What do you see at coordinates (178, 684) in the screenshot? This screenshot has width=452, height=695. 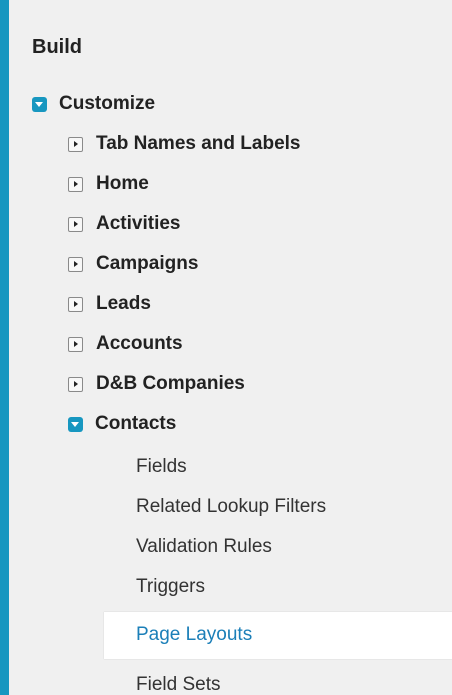 I see `tree-leaf-field-sets: Field Sets` at bounding box center [178, 684].